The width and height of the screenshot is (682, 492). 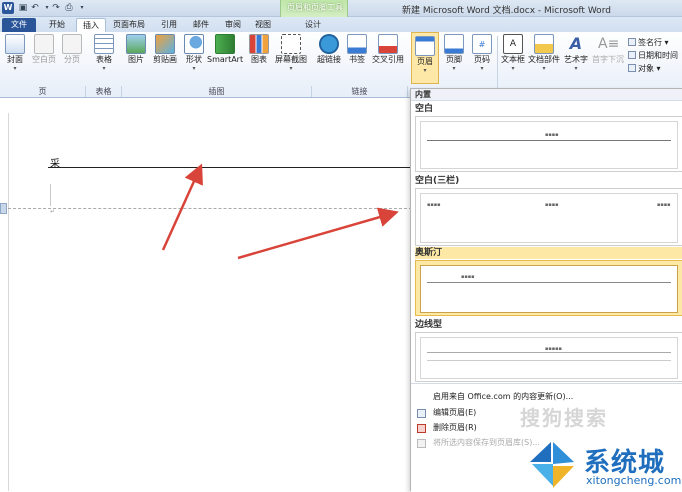 I want to click on brand-url: xitongcheng.com, so click(x=634, y=480).